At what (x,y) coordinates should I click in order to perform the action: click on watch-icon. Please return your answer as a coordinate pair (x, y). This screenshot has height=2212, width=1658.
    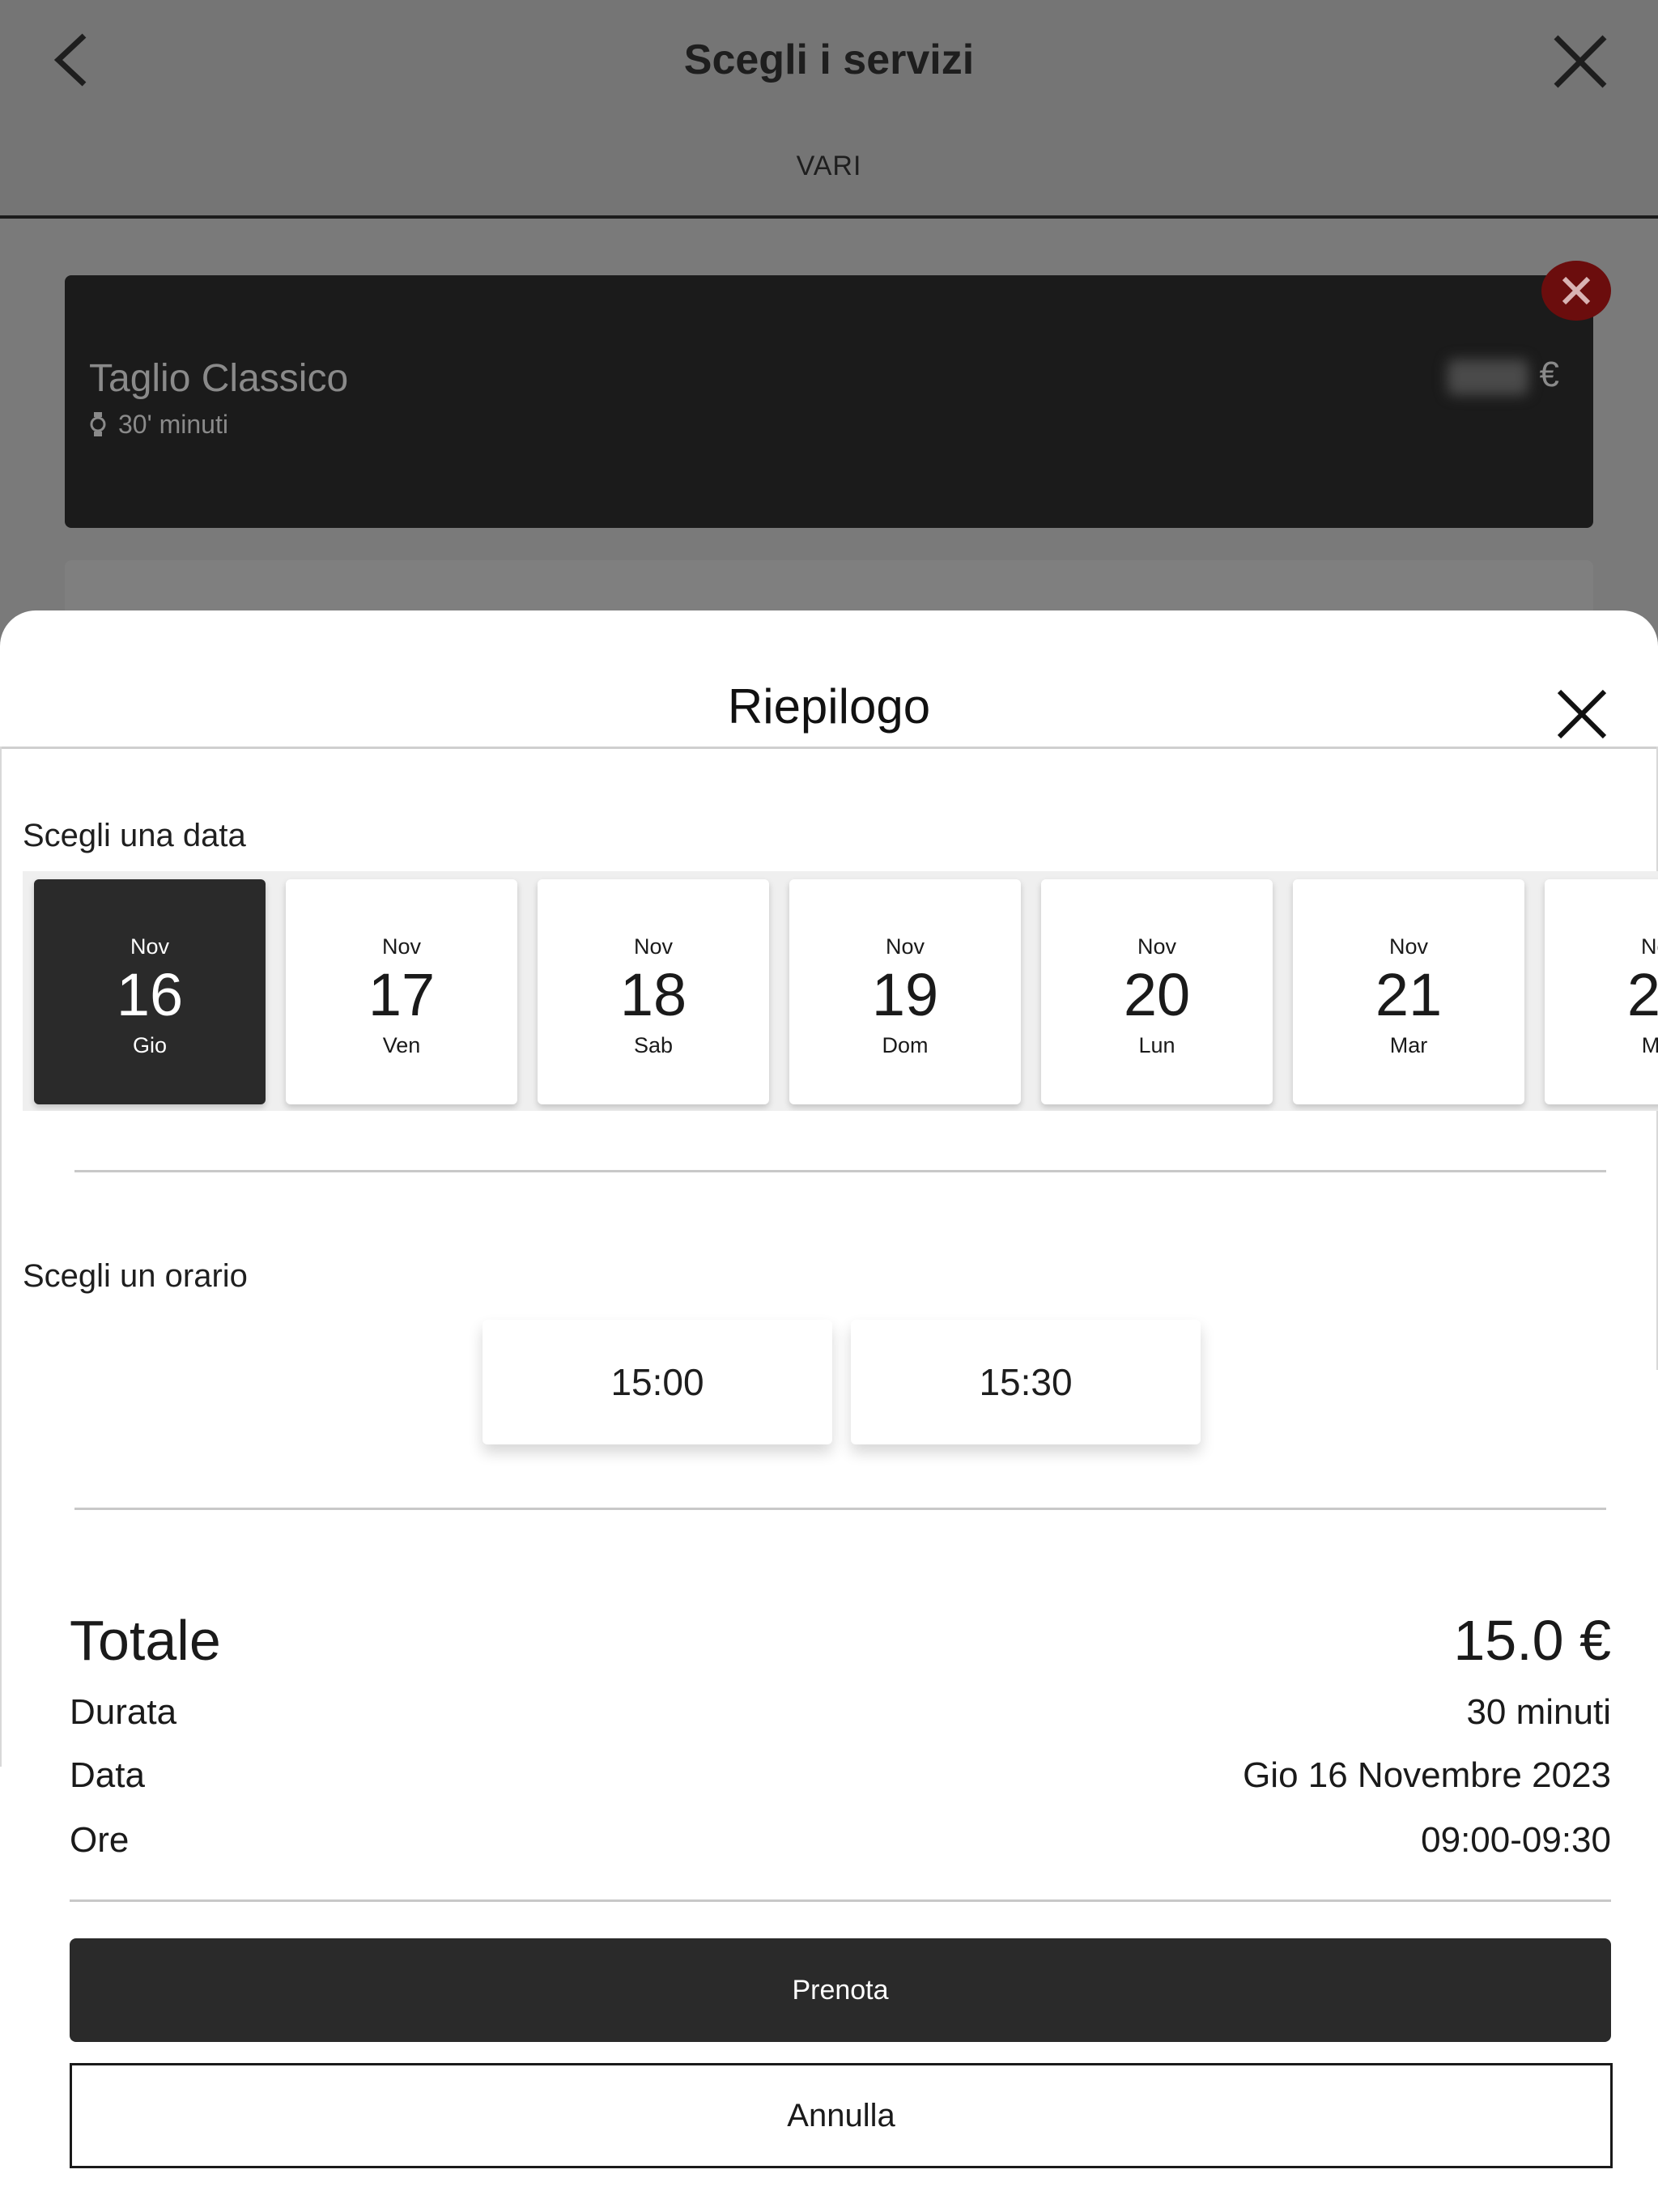
    Looking at the image, I should click on (98, 424).